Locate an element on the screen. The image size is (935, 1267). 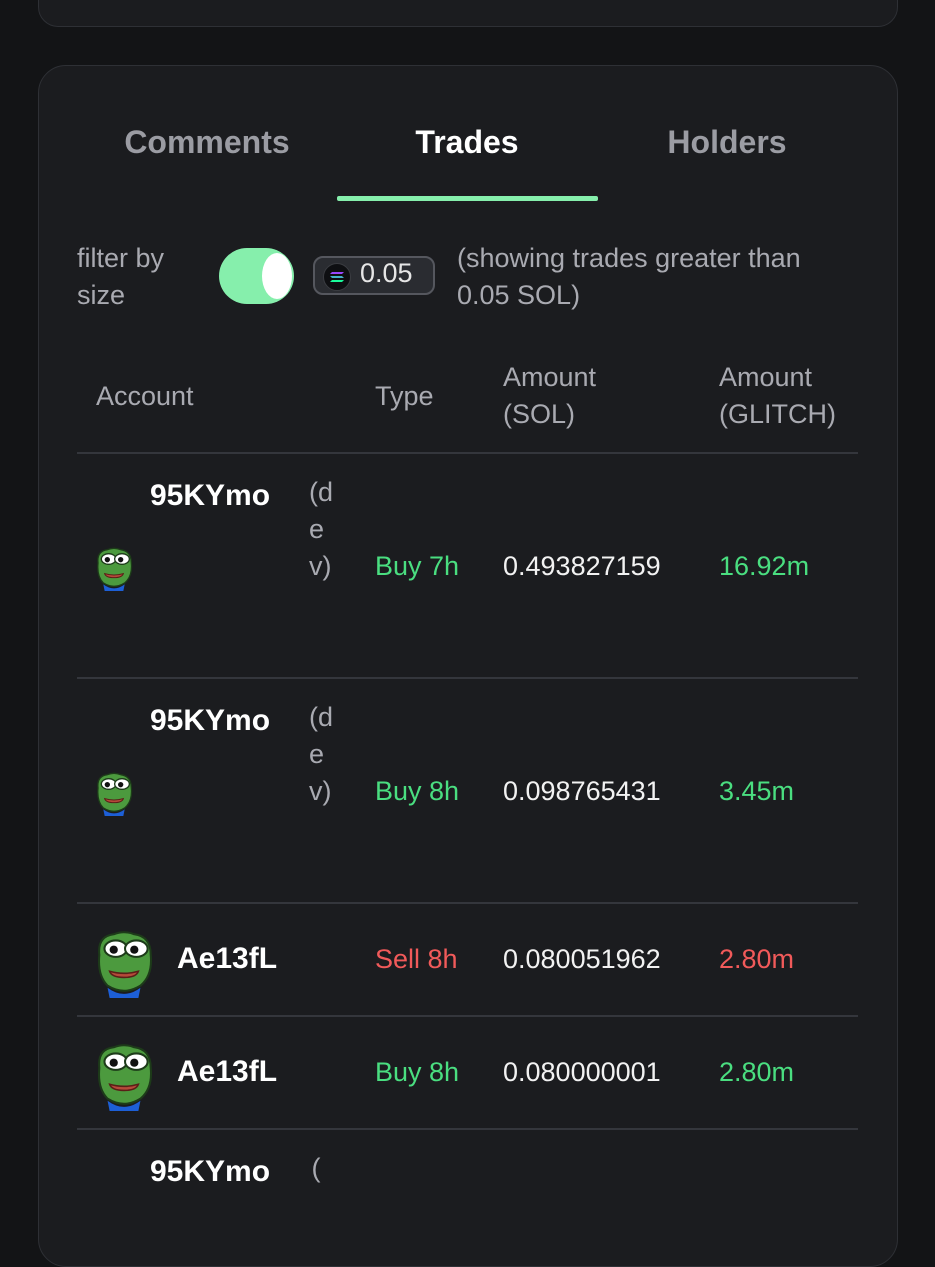
column-header-type: Type is located at coordinates (404, 396).